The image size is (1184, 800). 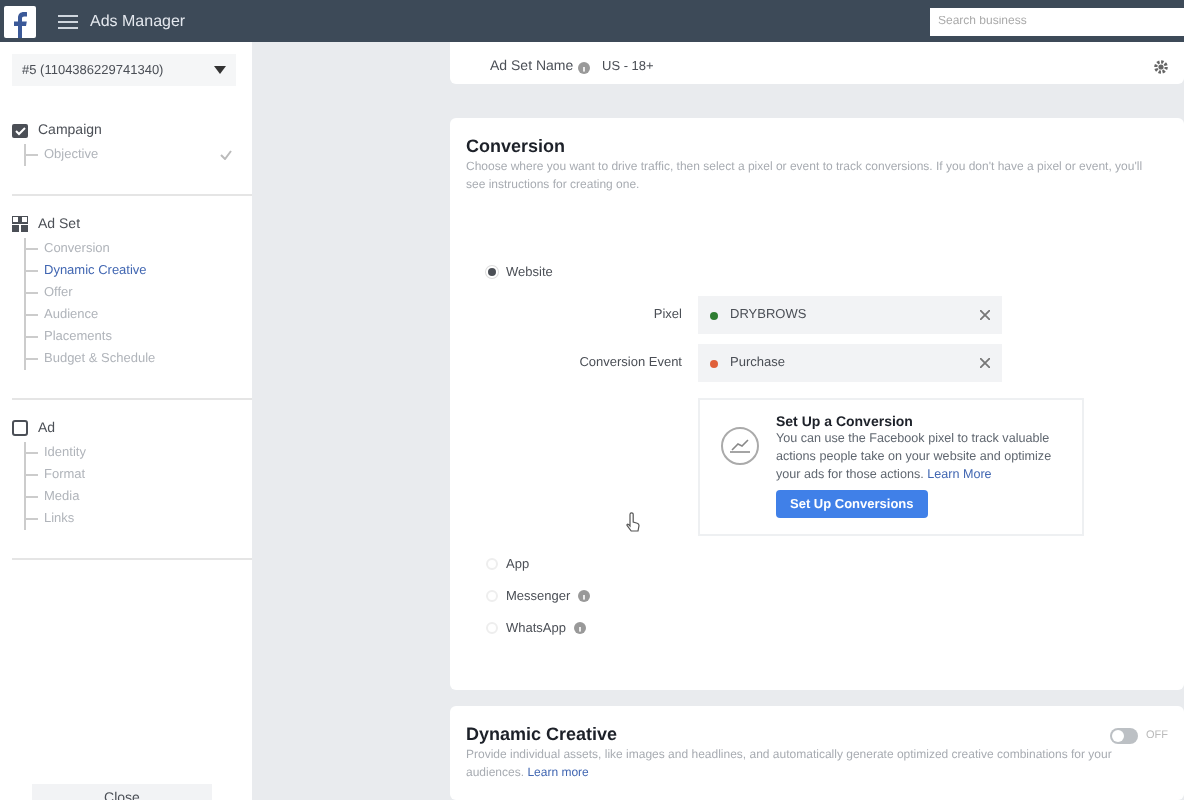 I want to click on chart-circle-icon, so click(x=740, y=446).